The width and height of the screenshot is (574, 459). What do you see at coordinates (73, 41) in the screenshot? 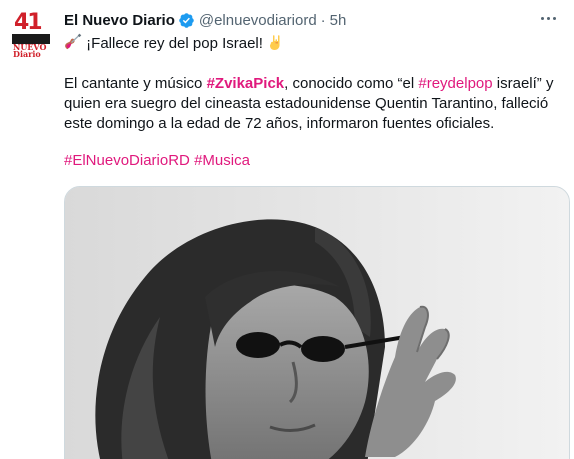
I see `guitar-icon` at bounding box center [73, 41].